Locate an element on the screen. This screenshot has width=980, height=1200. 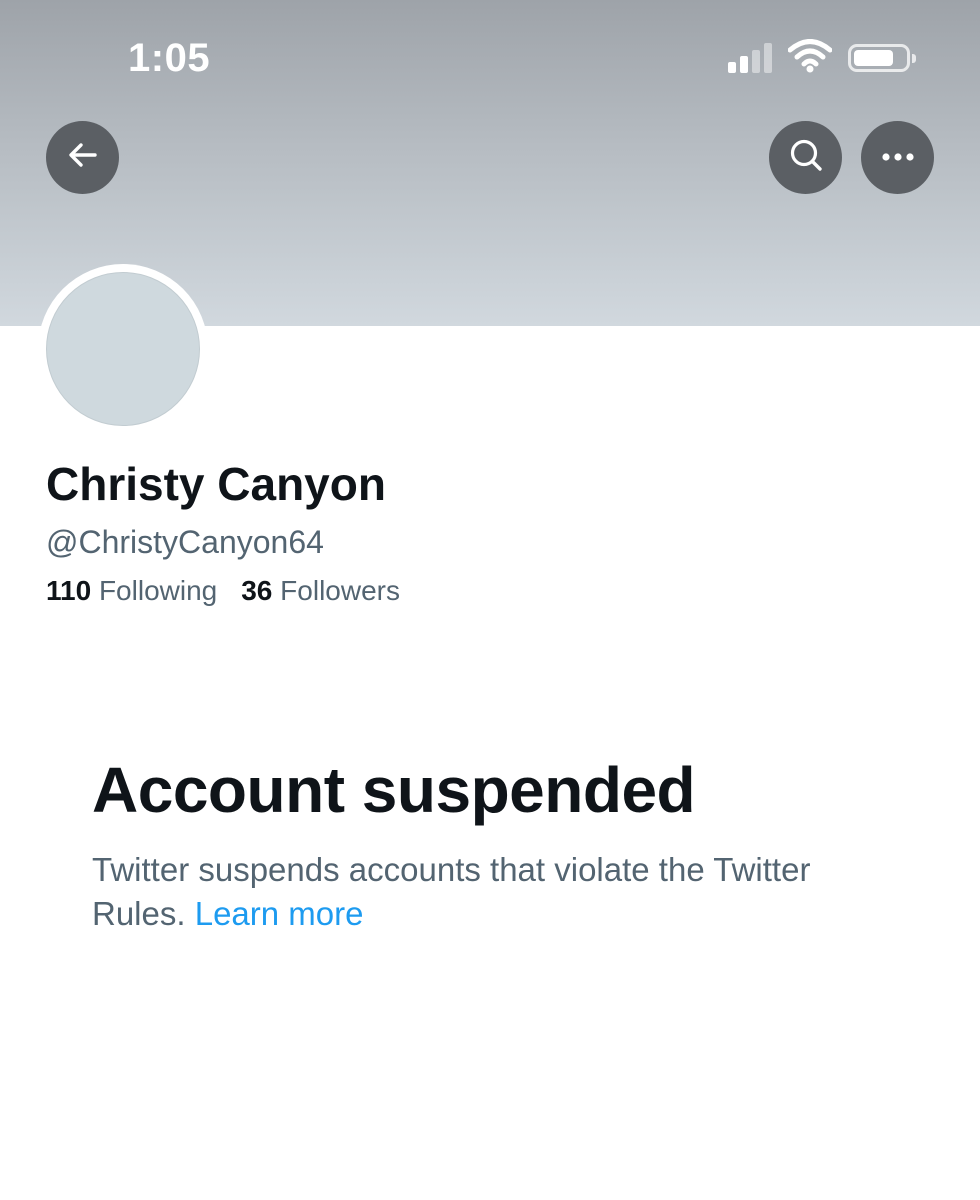
wifi-icon is located at coordinates (810, 58).